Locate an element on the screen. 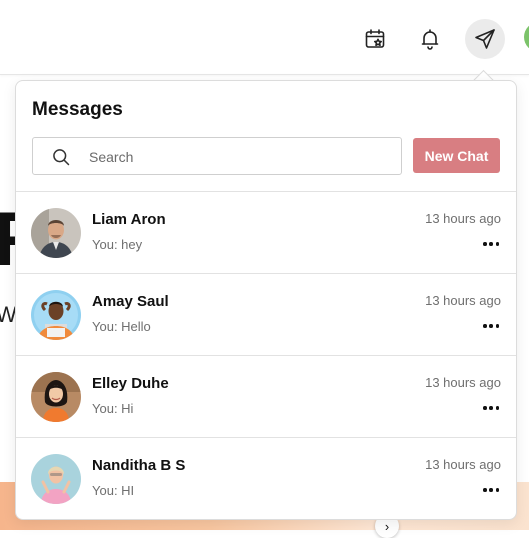 The width and height of the screenshot is (529, 538). messages-title: Messages is located at coordinates (77, 109).